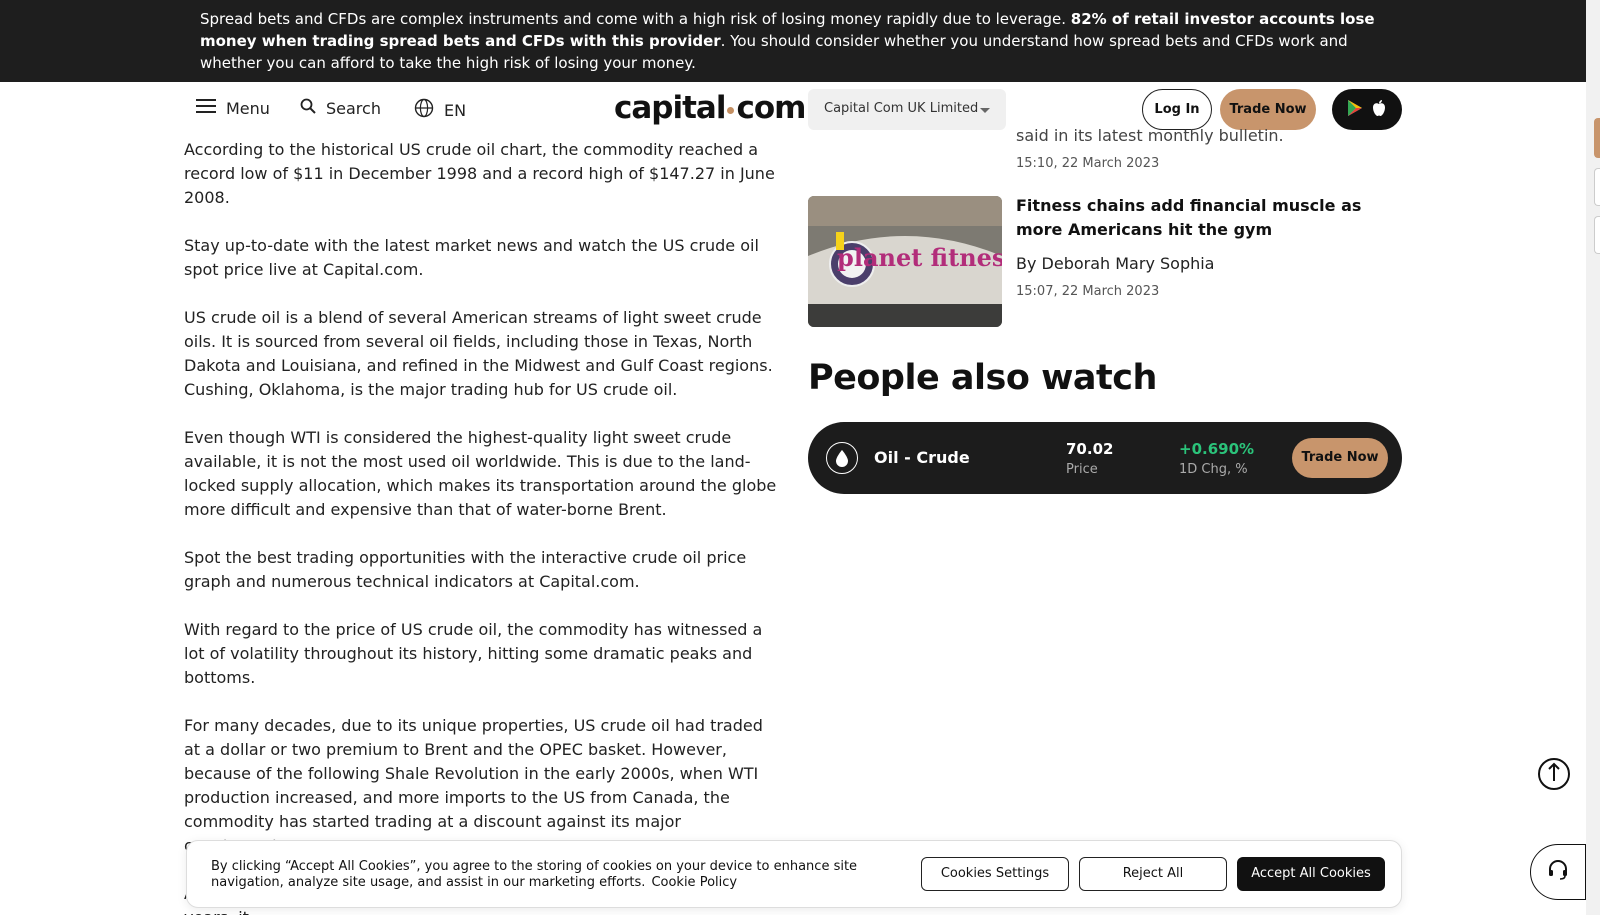 The width and height of the screenshot is (1600, 915). What do you see at coordinates (248, 108) in the screenshot?
I see `menu-label: Menu` at bounding box center [248, 108].